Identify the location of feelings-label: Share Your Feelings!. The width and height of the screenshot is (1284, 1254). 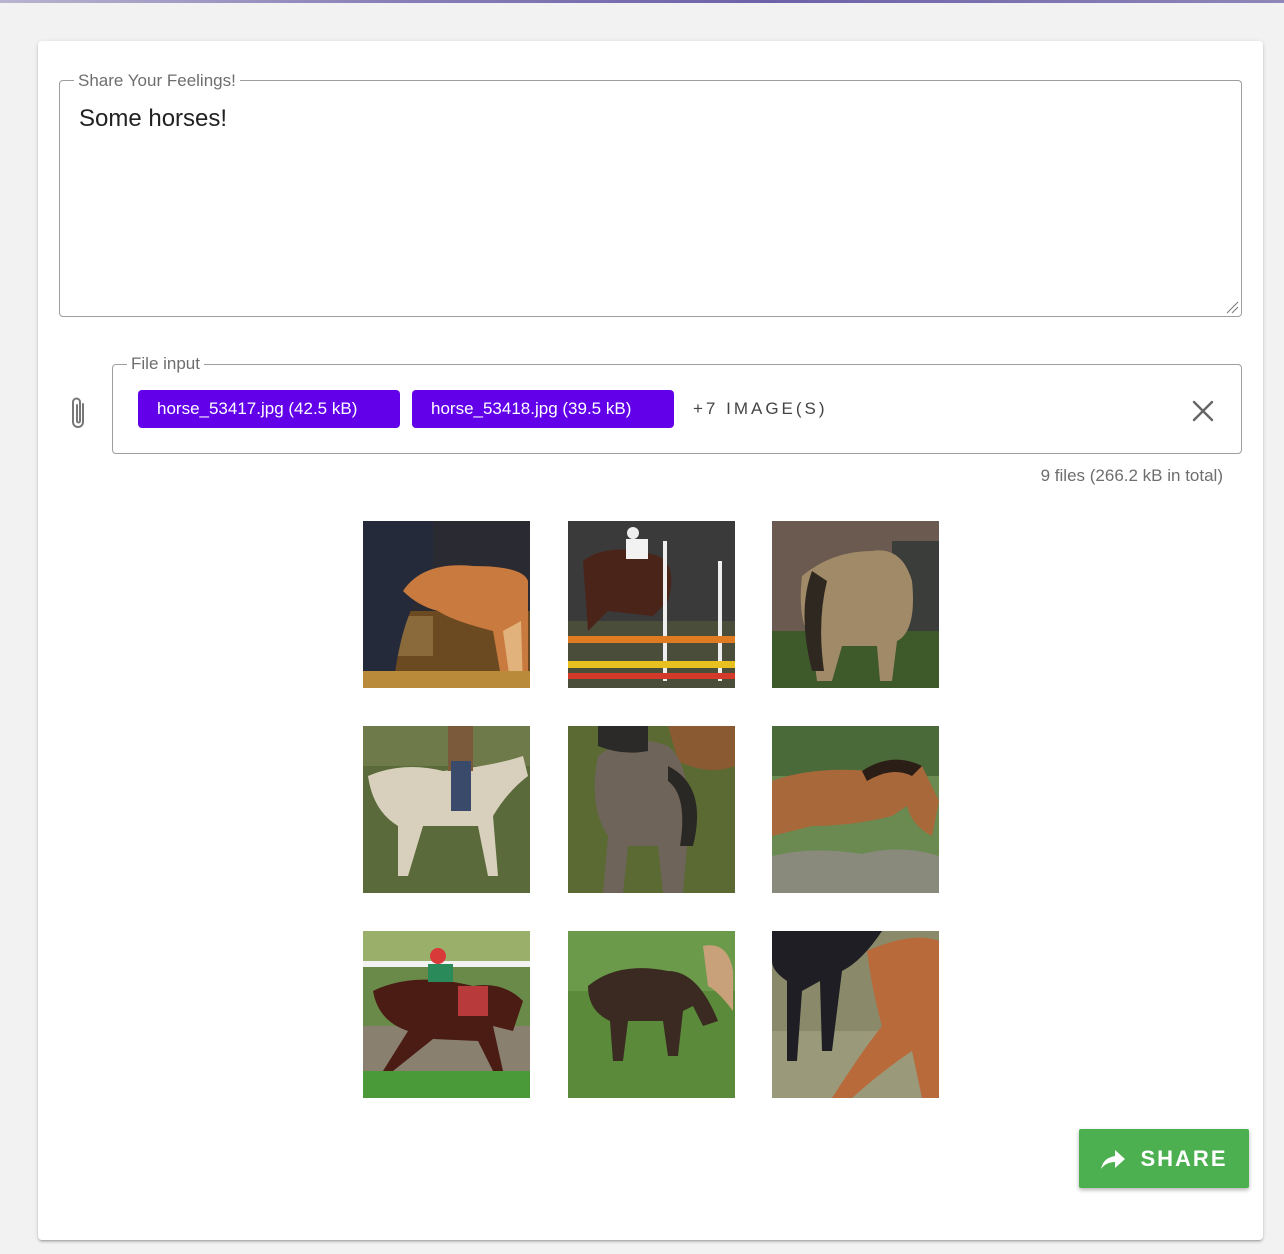
(157, 81).